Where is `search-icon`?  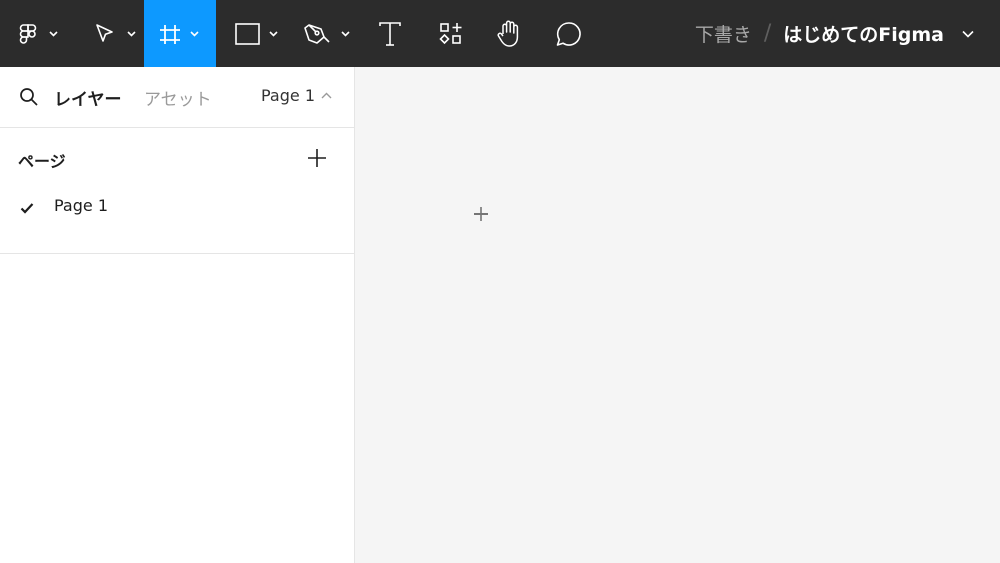 search-icon is located at coordinates (29, 97).